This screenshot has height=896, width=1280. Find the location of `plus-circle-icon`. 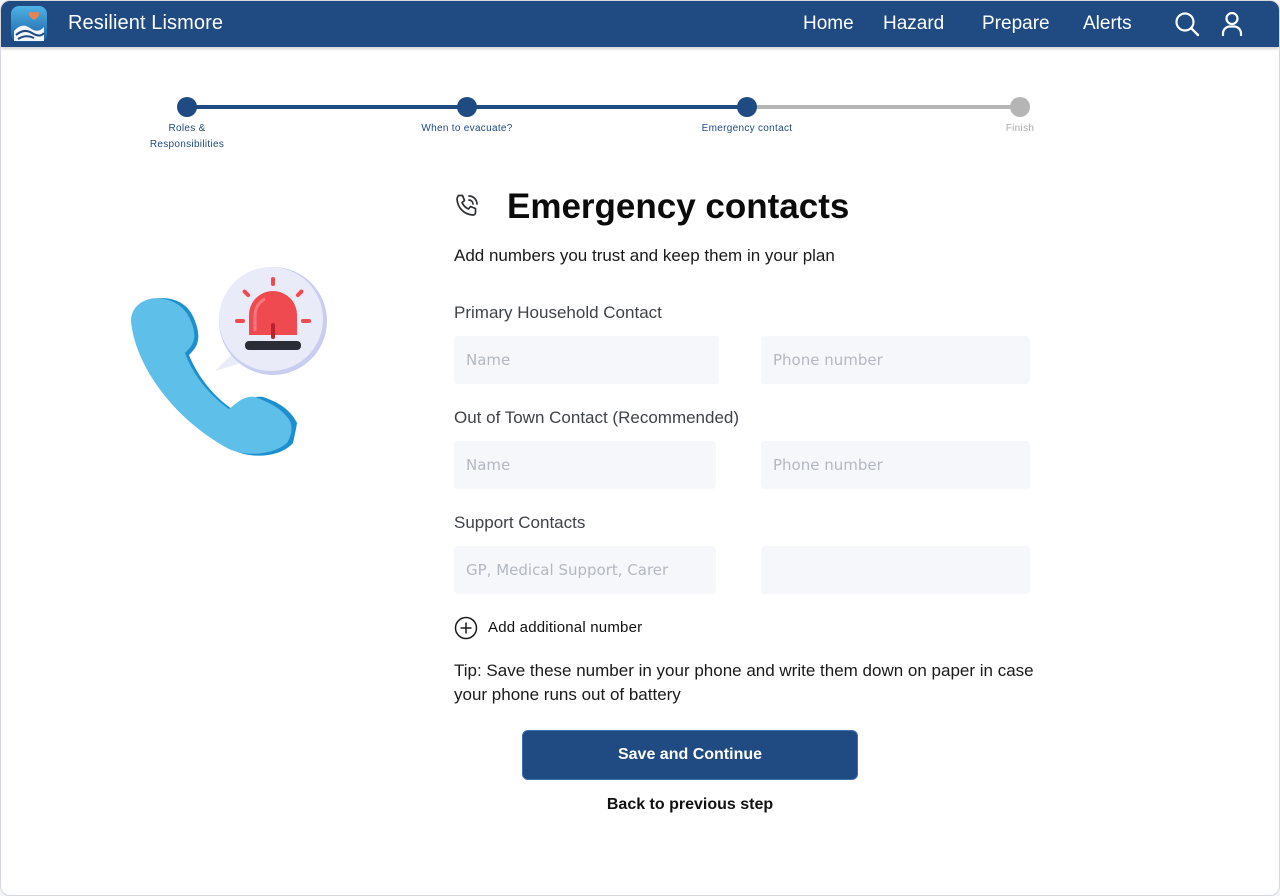

plus-circle-icon is located at coordinates (466, 628).